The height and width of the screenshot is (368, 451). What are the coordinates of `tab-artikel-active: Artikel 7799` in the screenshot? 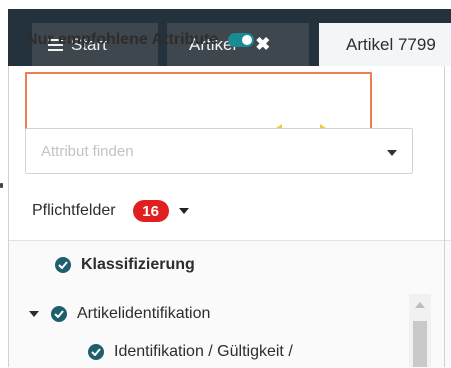 It's located at (385, 44).